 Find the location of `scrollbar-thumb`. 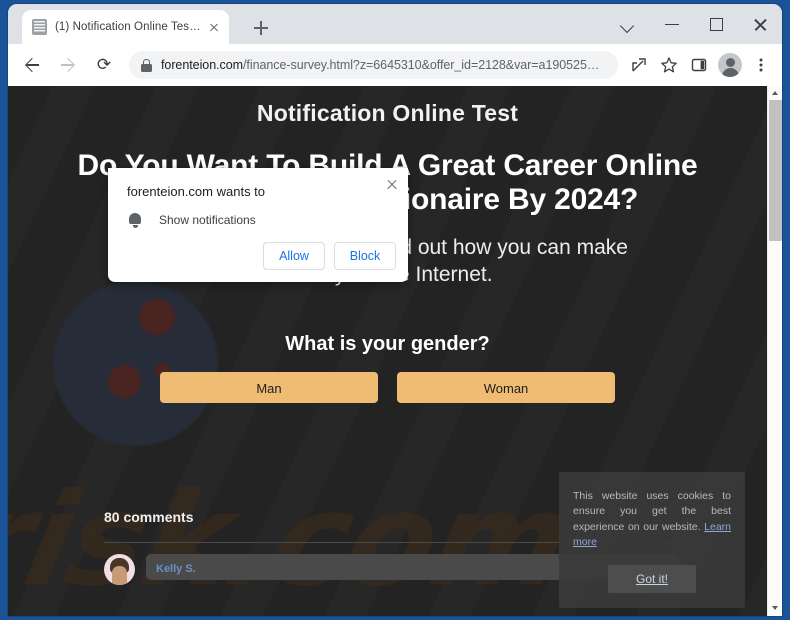

scrollbar-thumb is located at coordinates (775, 170).